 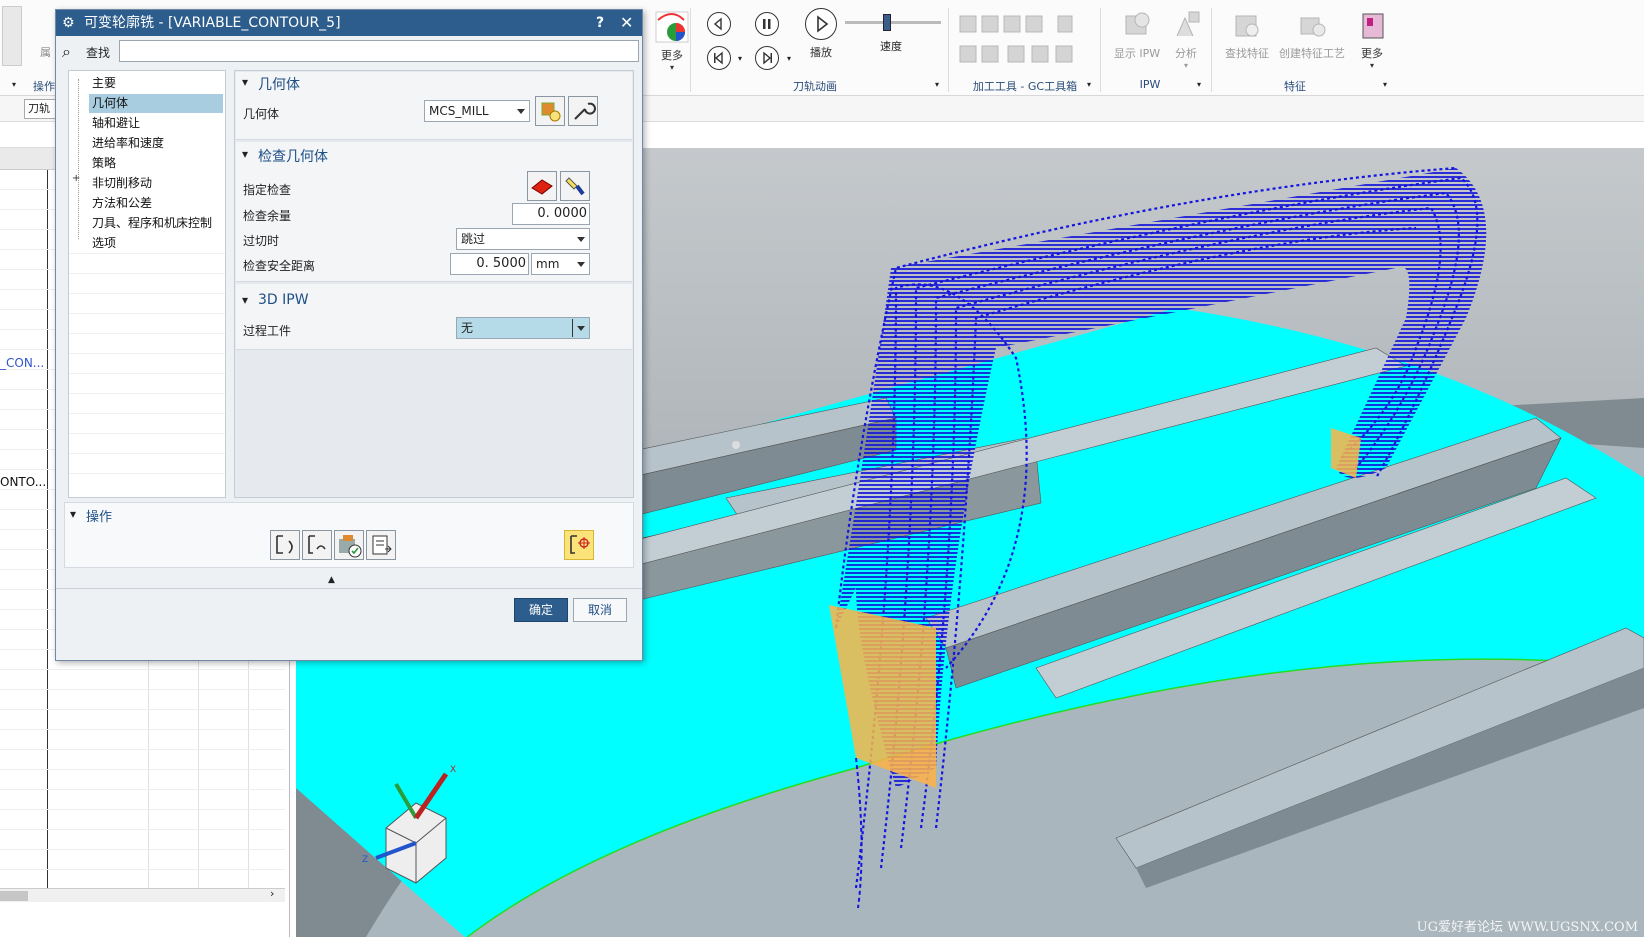 I want to click on tree-item-0: 主要, so click(x=104, y=83).